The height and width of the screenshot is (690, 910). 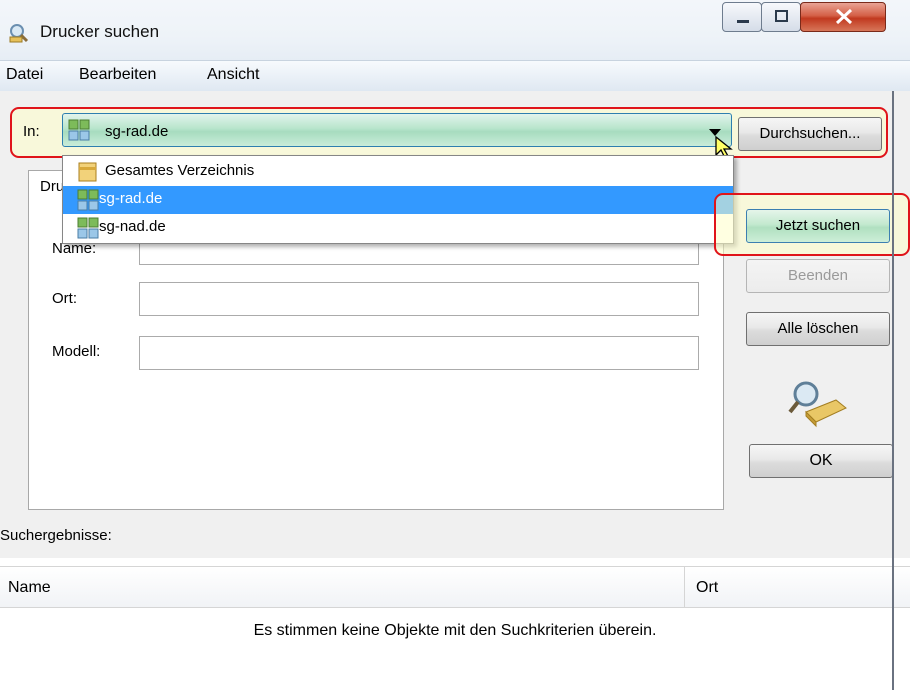 I want to click on maximize-icon, so click(x=781, y=16).